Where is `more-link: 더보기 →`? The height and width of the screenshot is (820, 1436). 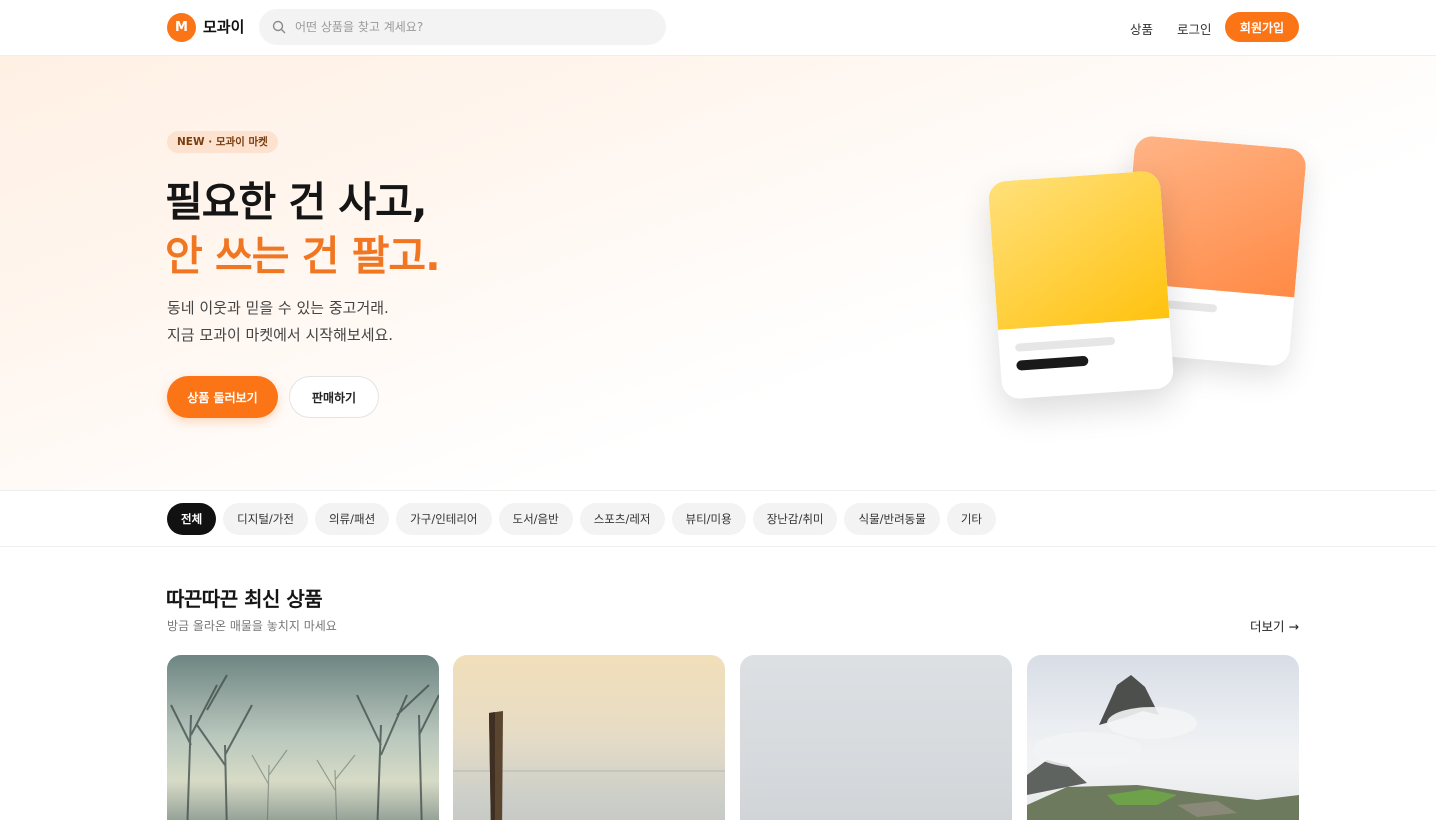
more-link: 더보기 → is located at coordinates (1274, 625).